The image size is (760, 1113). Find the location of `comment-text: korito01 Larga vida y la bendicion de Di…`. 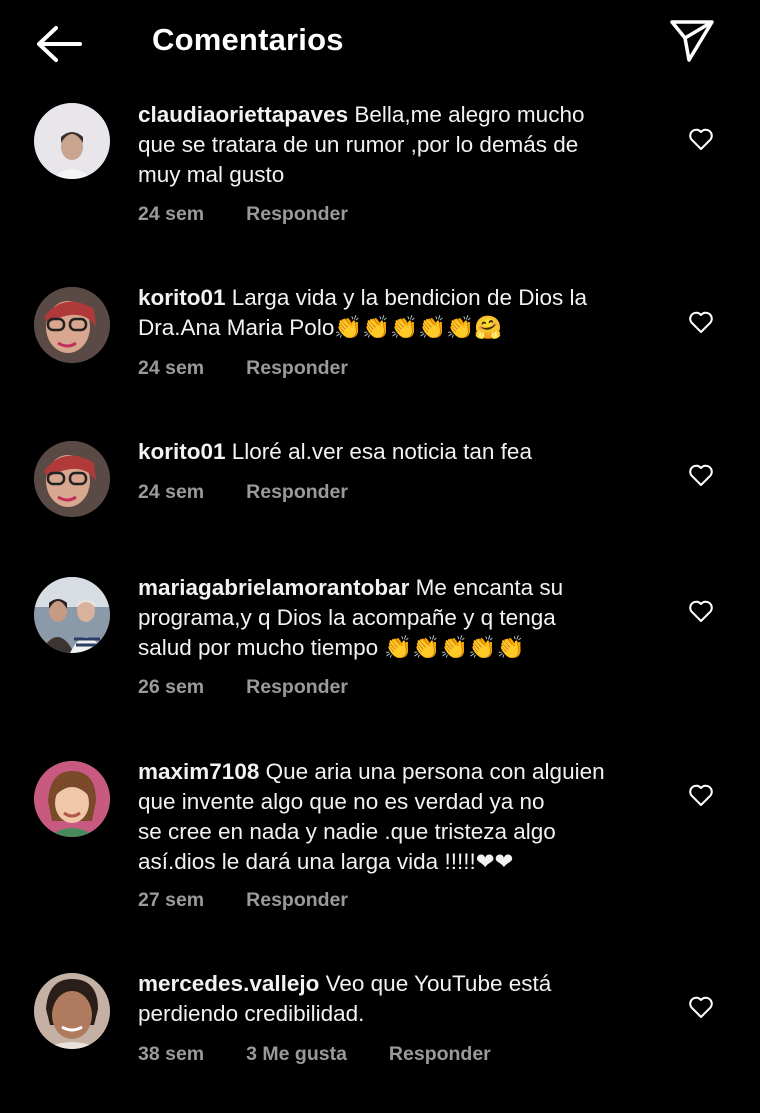

comment-text: korito01 Larga vida y la bendicion de Di… is located at coordinates (363, 312).